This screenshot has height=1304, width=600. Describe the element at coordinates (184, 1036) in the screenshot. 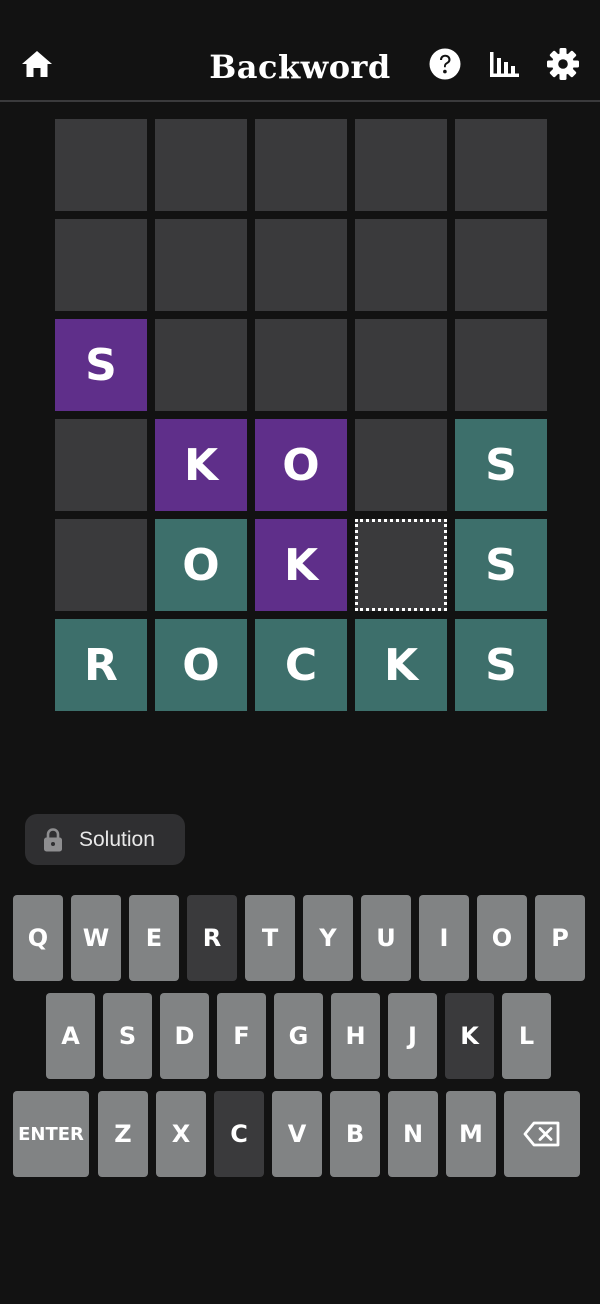

I see `key-d: D` at that location.